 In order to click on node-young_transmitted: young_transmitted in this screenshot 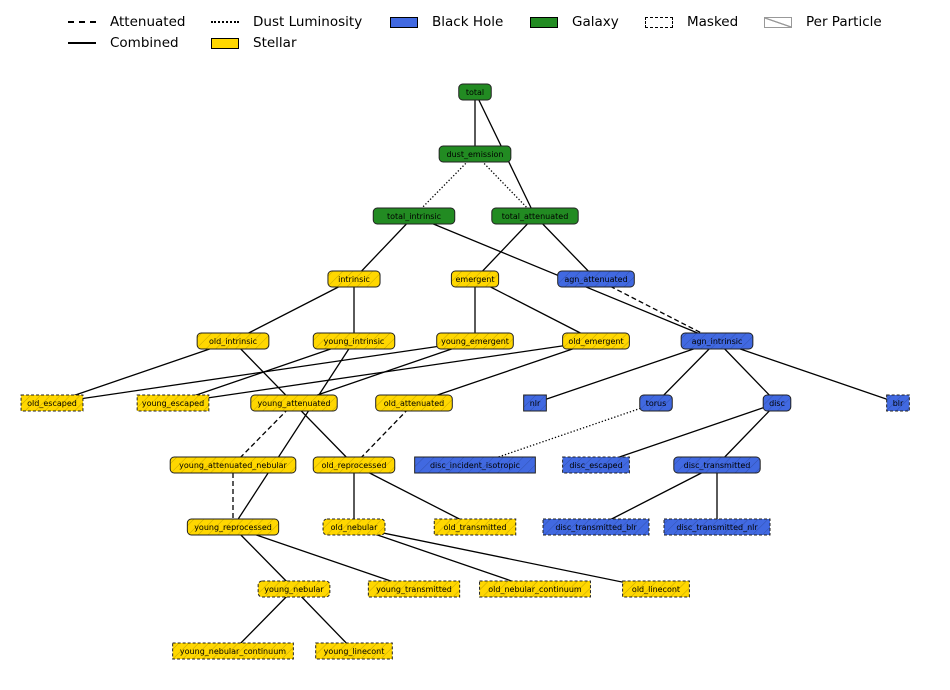, I will do `click(414, 589)`.